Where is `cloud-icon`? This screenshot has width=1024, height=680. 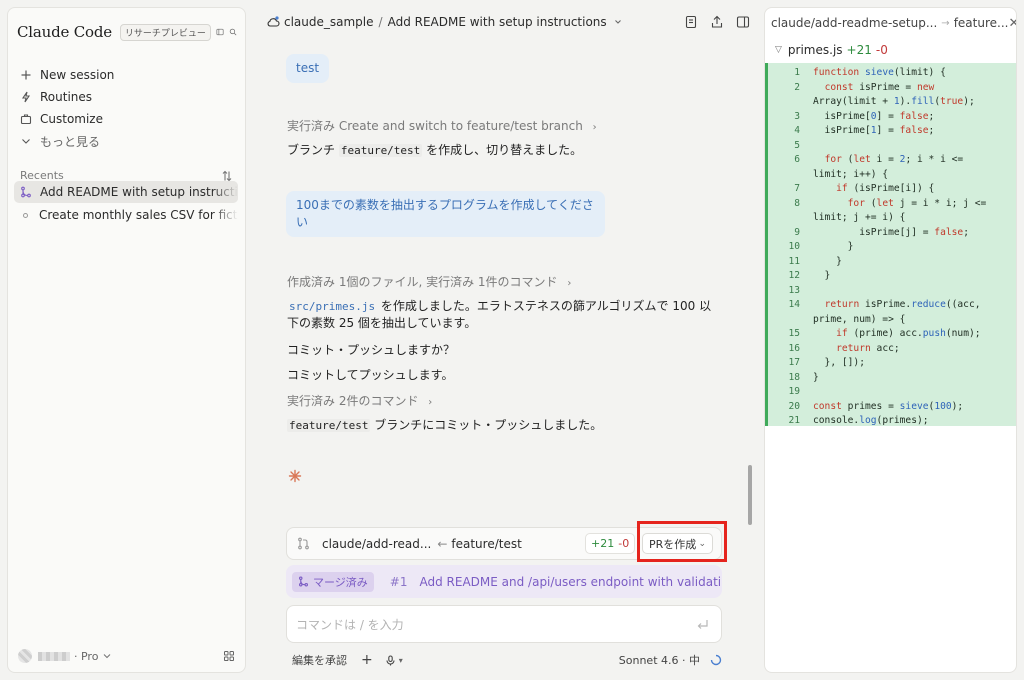 cloud-icon is located at coordinates (273, 21).